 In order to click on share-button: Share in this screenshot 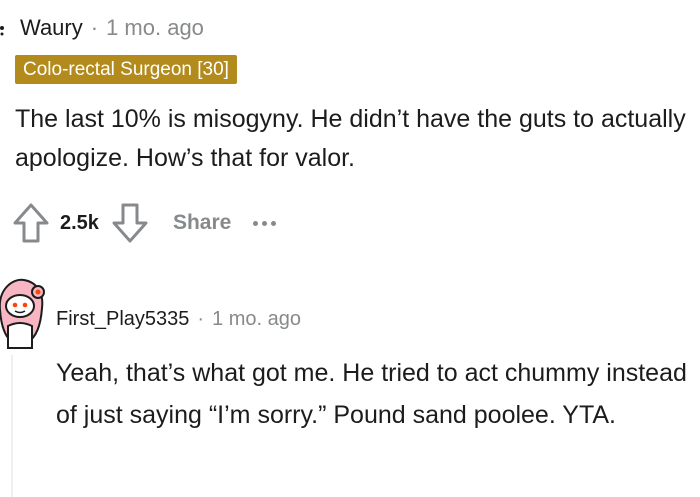, I will do `click(202, 223)`.